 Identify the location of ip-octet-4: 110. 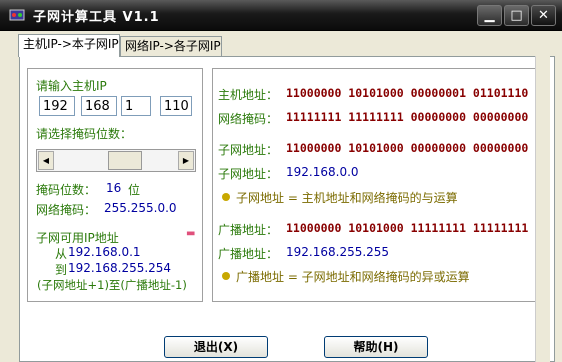
(176, 106).